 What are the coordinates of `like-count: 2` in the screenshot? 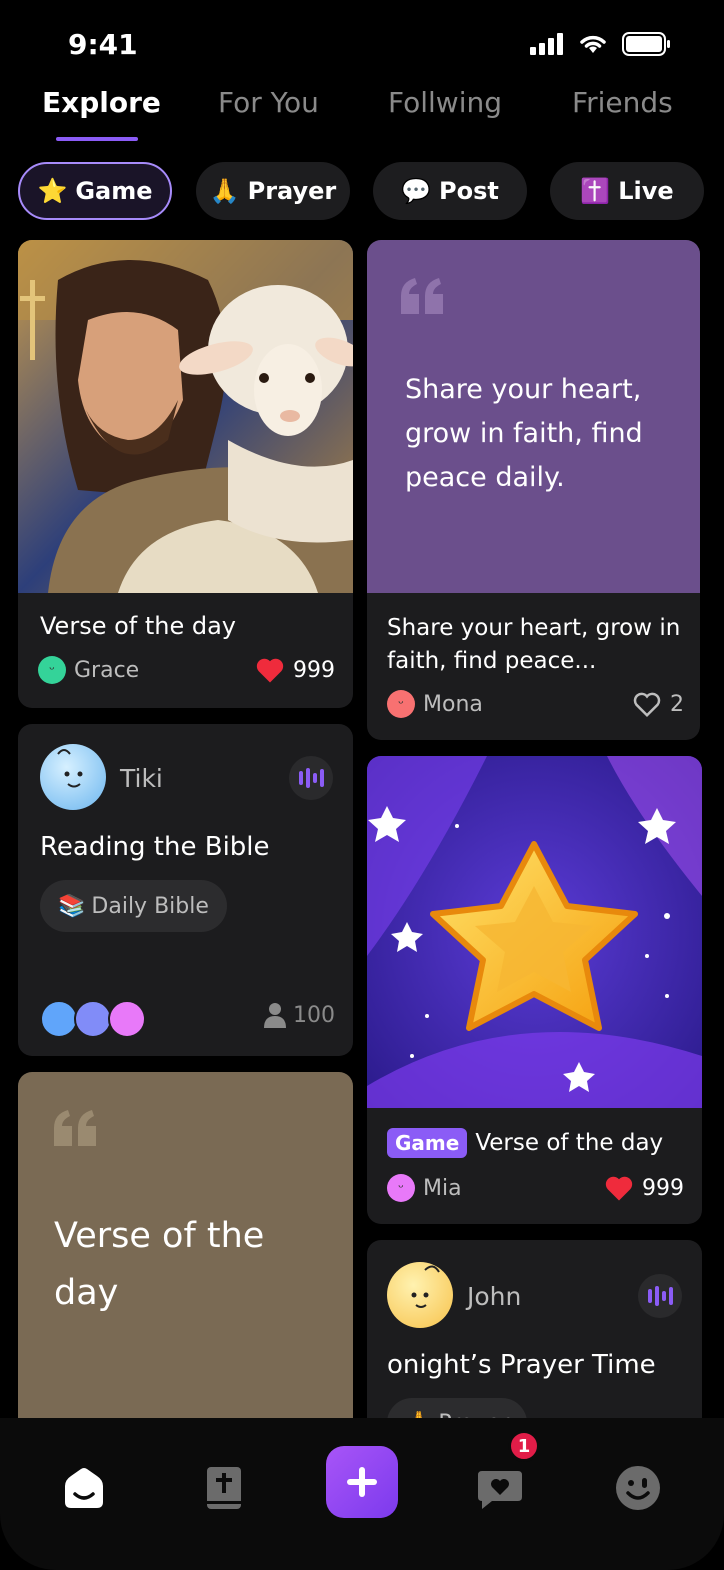 It's located at (677, 704).